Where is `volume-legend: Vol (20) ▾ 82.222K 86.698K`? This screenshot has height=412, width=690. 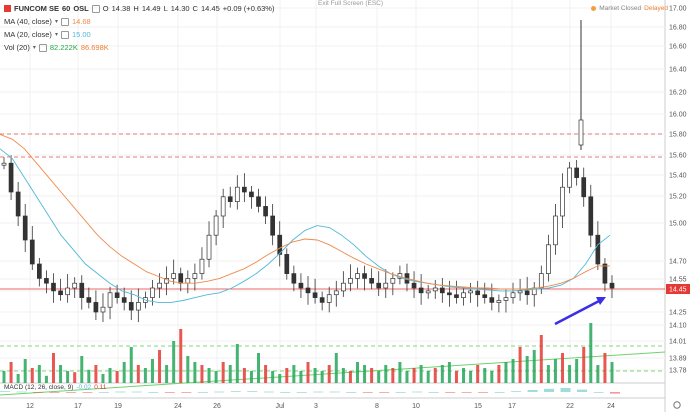 volume-legend: Vol (20) ▾ 82.222K 86.698K is located at coordinates (56, 47).